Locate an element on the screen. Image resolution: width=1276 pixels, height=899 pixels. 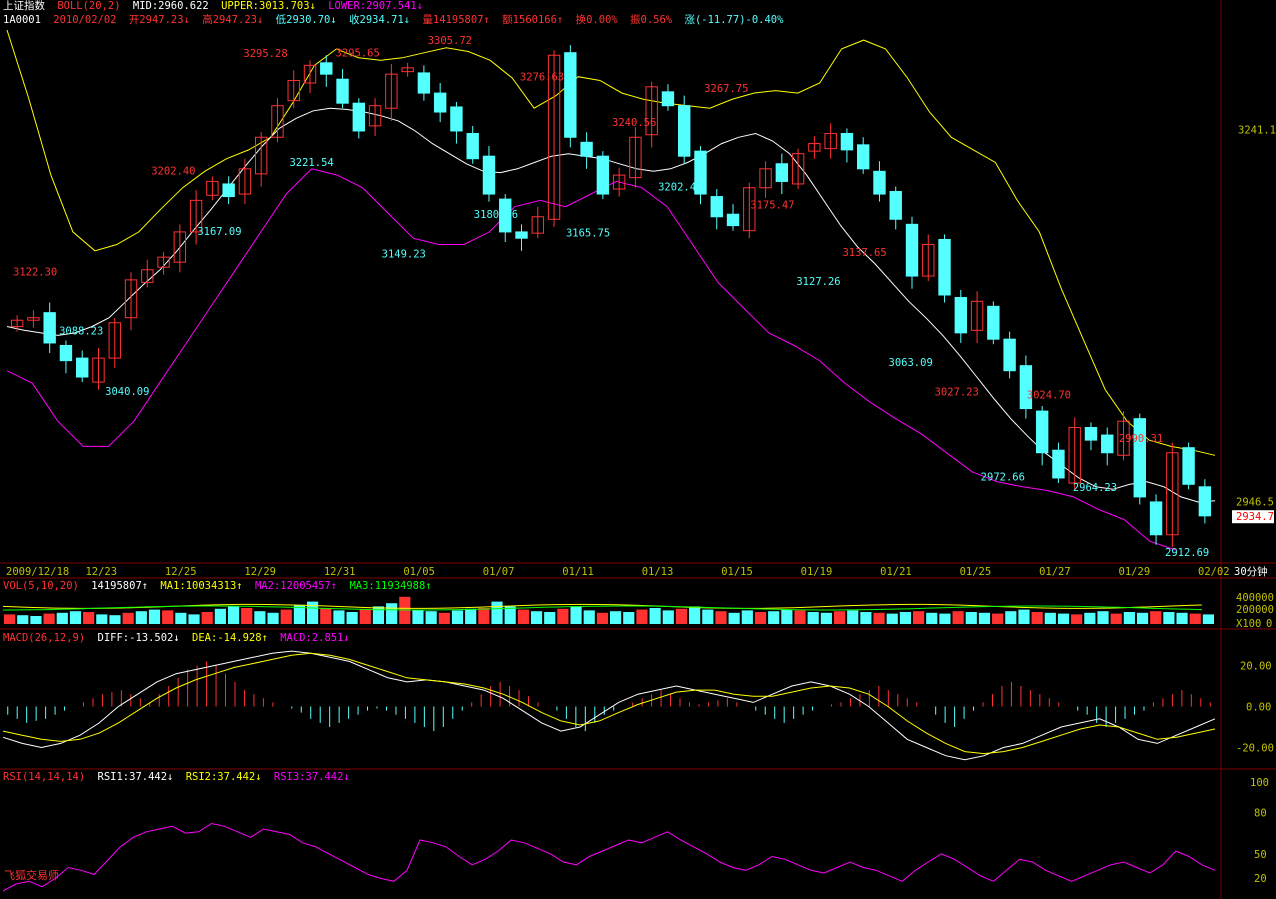
price-annotation-label: 3202.40 is located at coordinates (173, 171).